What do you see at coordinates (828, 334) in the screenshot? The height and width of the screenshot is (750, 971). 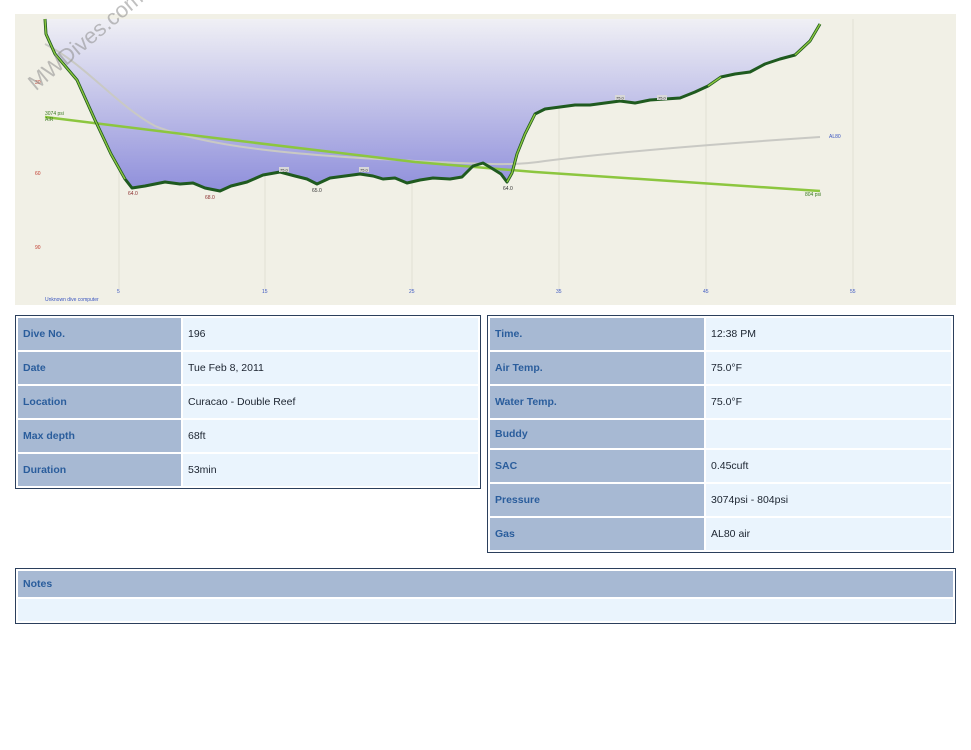 I see `time-value: 12:38 PM` at bounding box center [828, 334].